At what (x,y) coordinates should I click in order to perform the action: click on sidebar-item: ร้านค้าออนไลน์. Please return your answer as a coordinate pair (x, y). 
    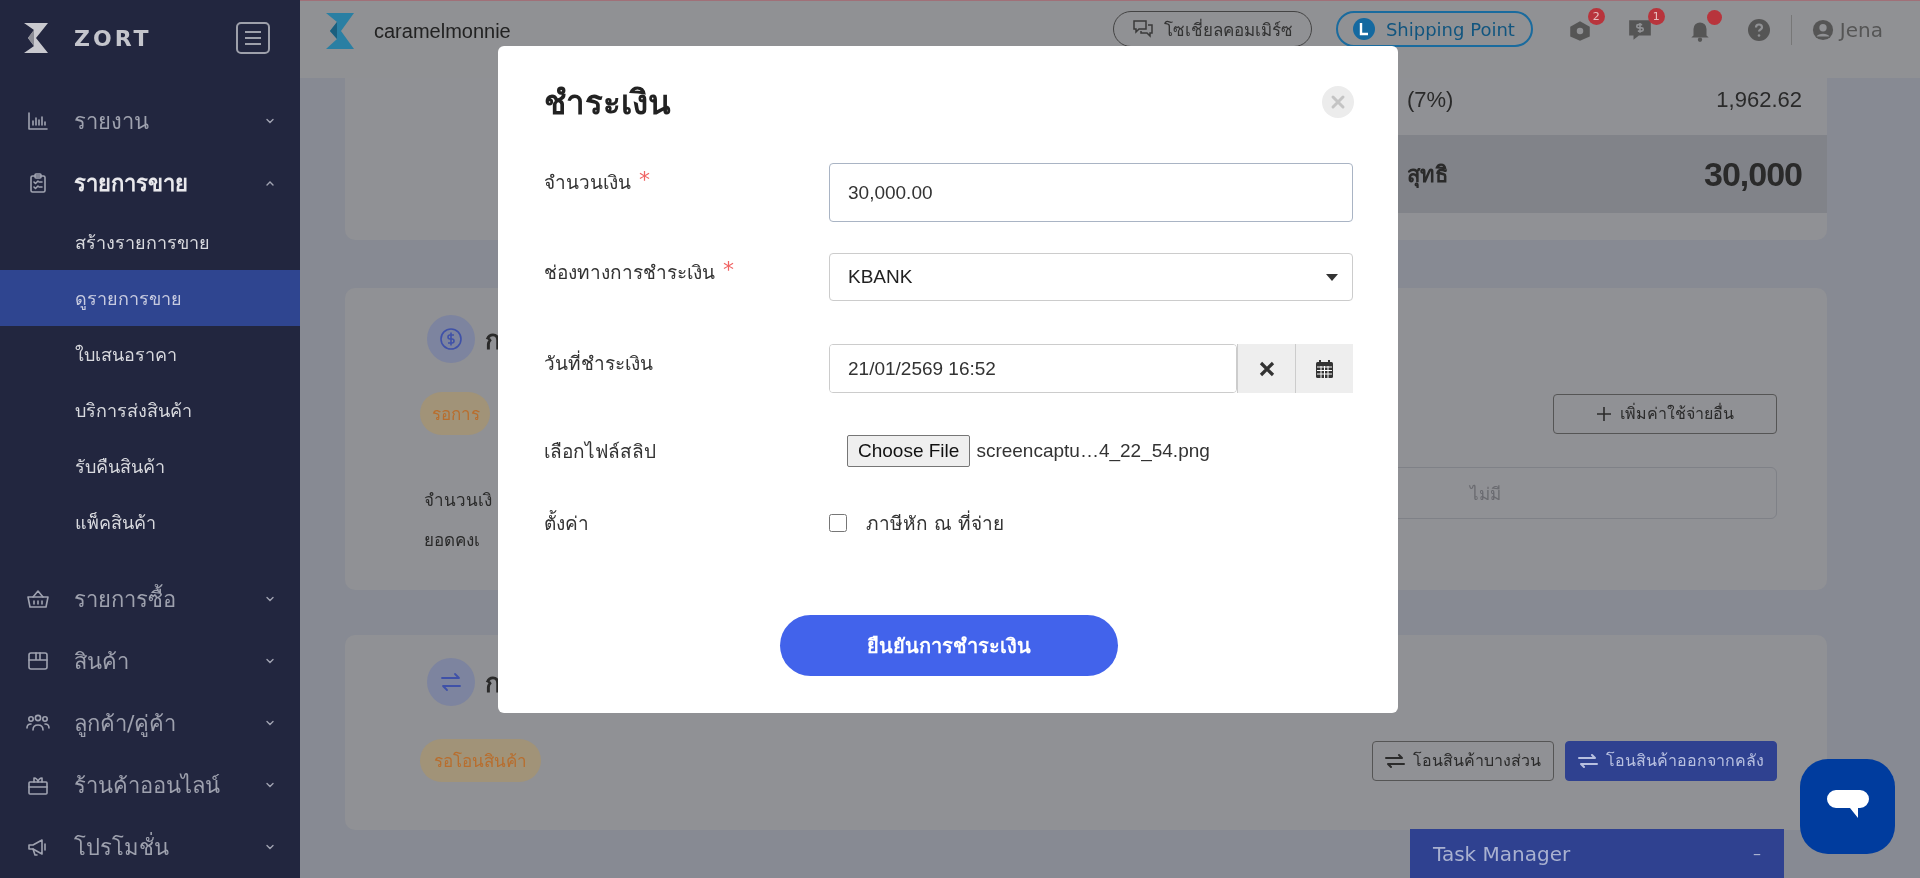
    Looking at the image, I should click on (150, 785).